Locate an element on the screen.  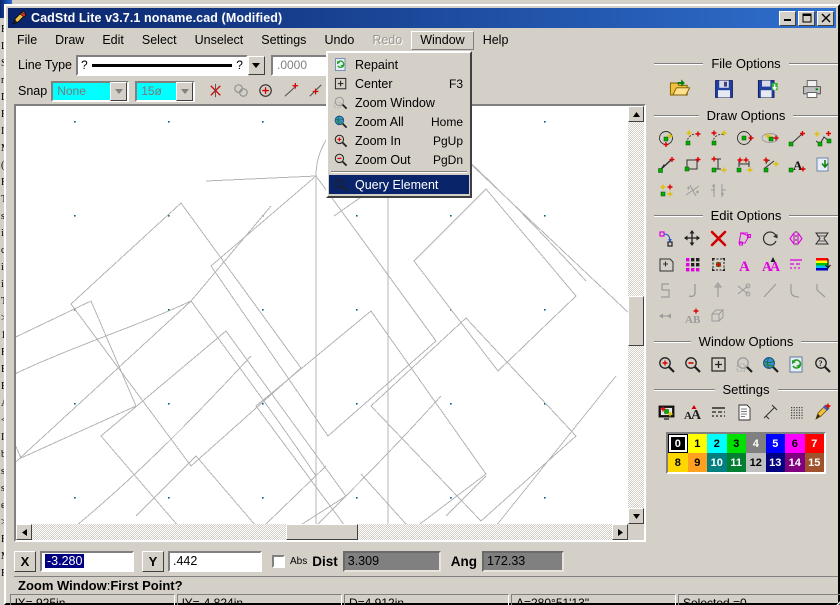
center-icon is located at coordinates (719, 365).